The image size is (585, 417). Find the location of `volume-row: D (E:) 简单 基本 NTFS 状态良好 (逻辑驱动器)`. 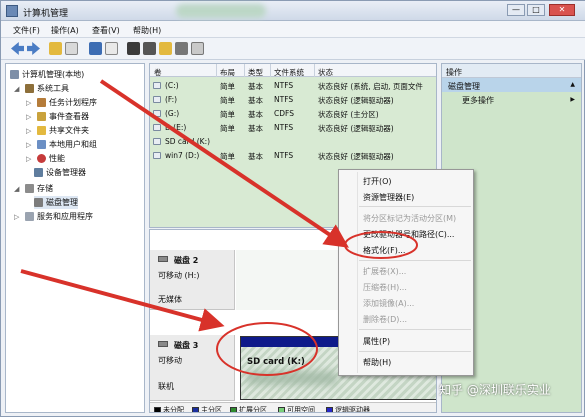

volume-row: D (E:) 简单 基本 NTFS 状态良好 (逻辑驱动器) is located at coordinates (293, 127).